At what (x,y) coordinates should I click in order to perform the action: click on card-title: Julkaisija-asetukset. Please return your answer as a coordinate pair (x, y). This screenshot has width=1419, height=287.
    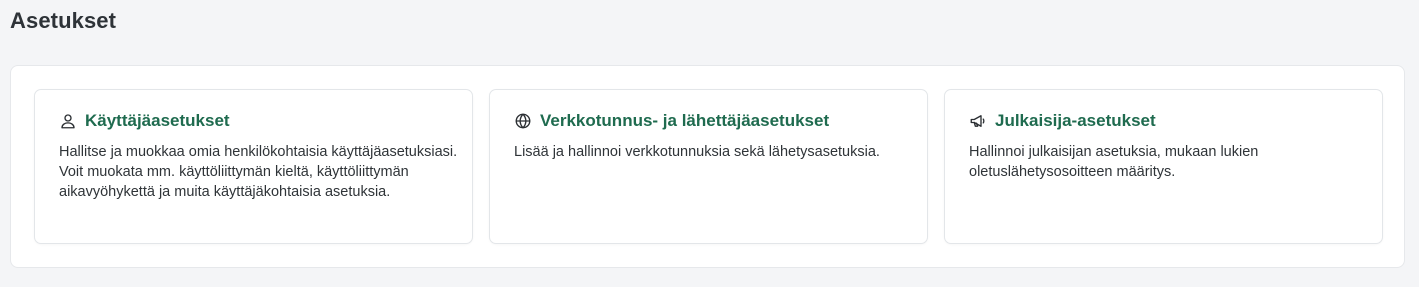
    Looking at the image, I should click on (1075, 121).